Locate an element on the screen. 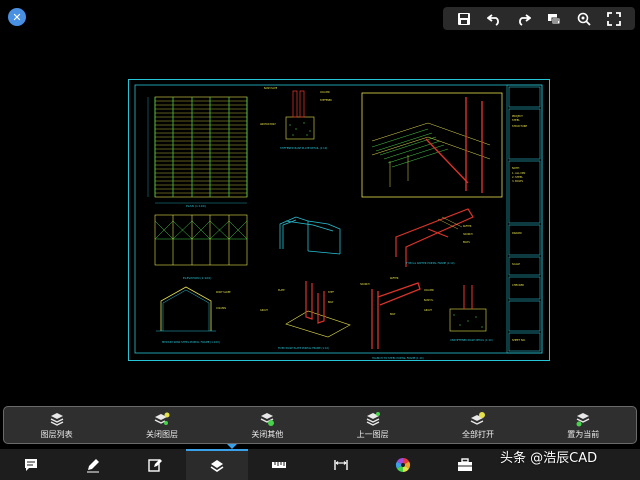  save-icon is located at coordinates (464, 18).